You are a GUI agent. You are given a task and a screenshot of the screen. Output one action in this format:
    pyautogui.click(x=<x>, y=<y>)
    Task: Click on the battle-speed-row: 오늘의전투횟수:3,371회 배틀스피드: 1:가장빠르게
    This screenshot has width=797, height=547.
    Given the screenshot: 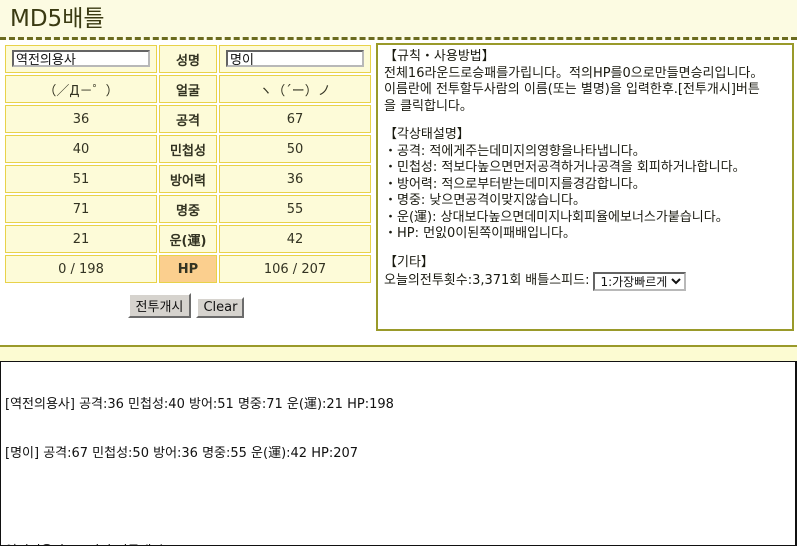 What is the action you would take?
    pyautogui.click(x=585, y=281)
    